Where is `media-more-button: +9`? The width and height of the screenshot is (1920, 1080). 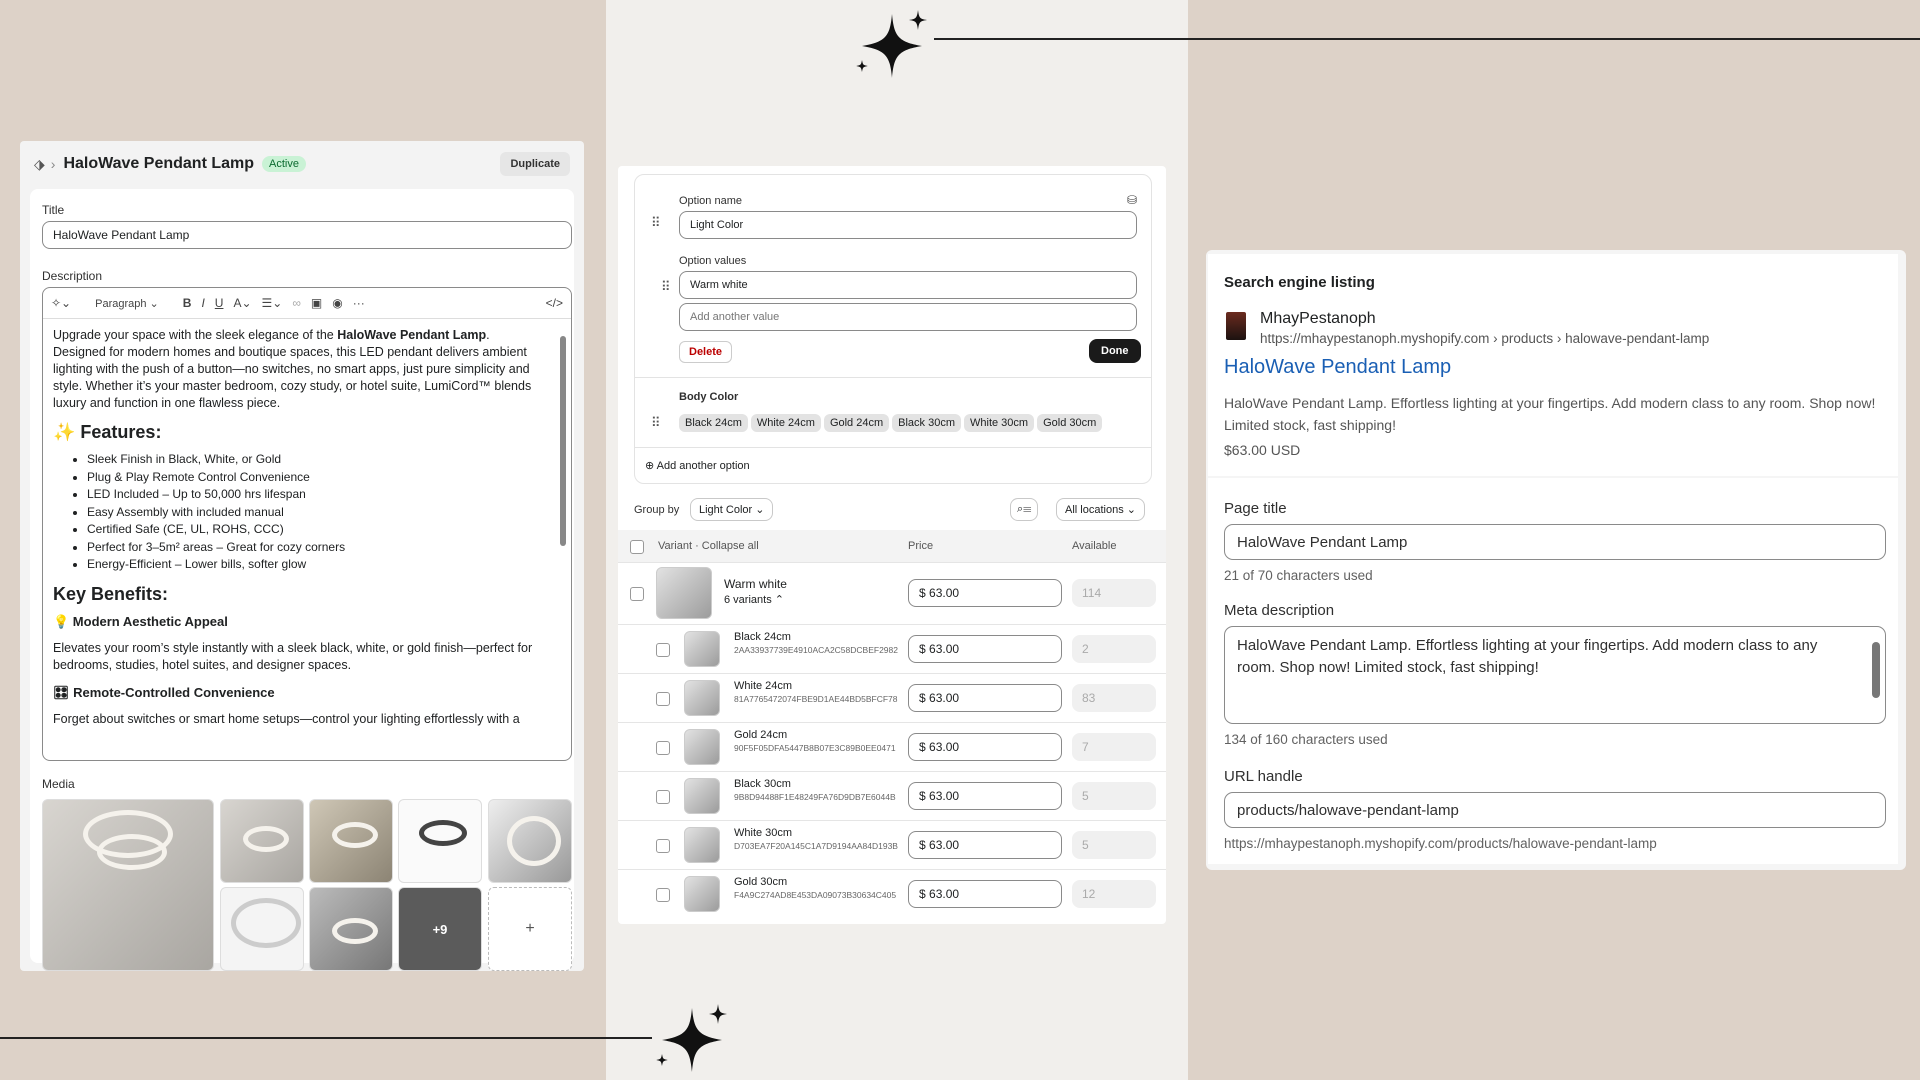 media-more-button: +9 is located at coordinates (440, 929).